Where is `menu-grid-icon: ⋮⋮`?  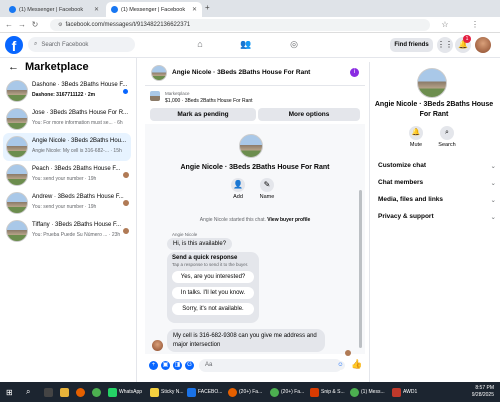 menu-grid-icon: ⋮⋮ is located at coordinates (445, 45).